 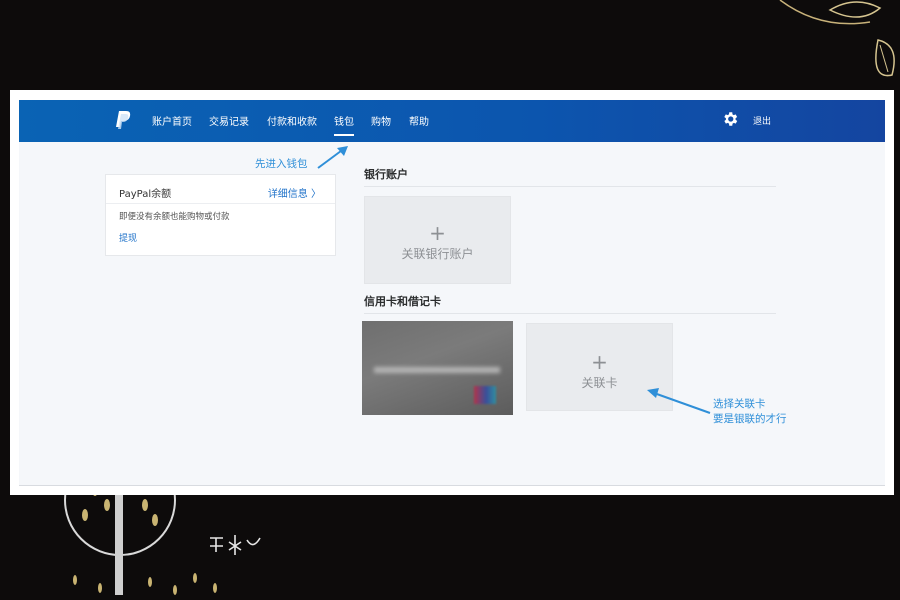 What do you see at coordinates (281, 164) in the screenshot?
I see `wallet-hint-annotation: 先进入钱包` at bounding box center [281, 164].